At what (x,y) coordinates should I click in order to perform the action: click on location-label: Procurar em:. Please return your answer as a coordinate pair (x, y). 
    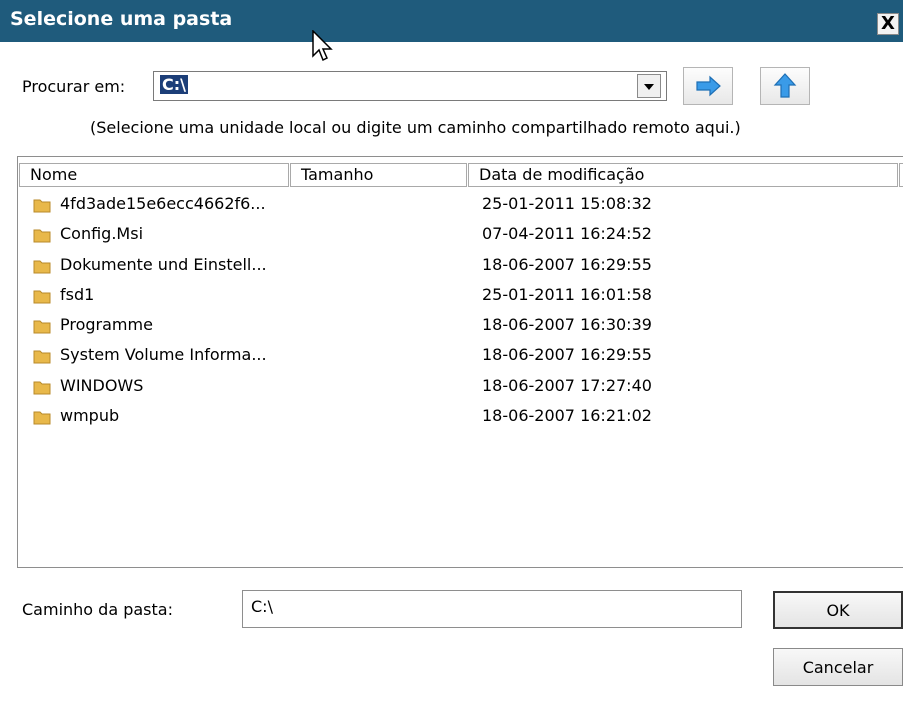
    Looking at the image, I should click on (74, 86).